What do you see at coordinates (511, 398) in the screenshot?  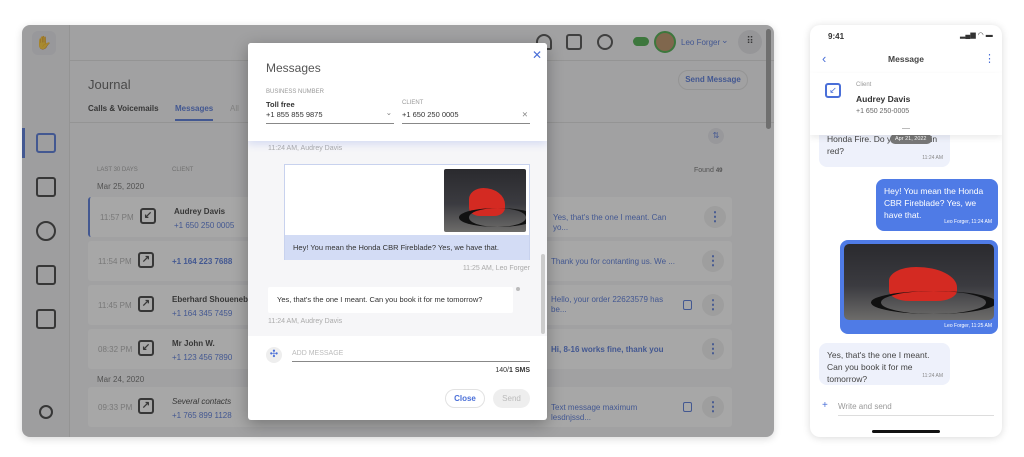 I see `send-button: Send` at bounding box center [511, 398].